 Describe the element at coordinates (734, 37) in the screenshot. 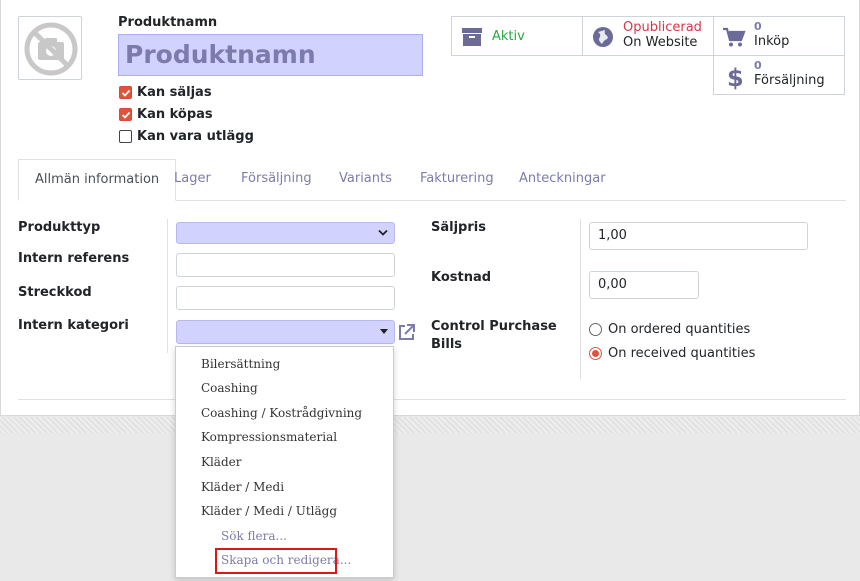

I see `cart-icon` at that location.